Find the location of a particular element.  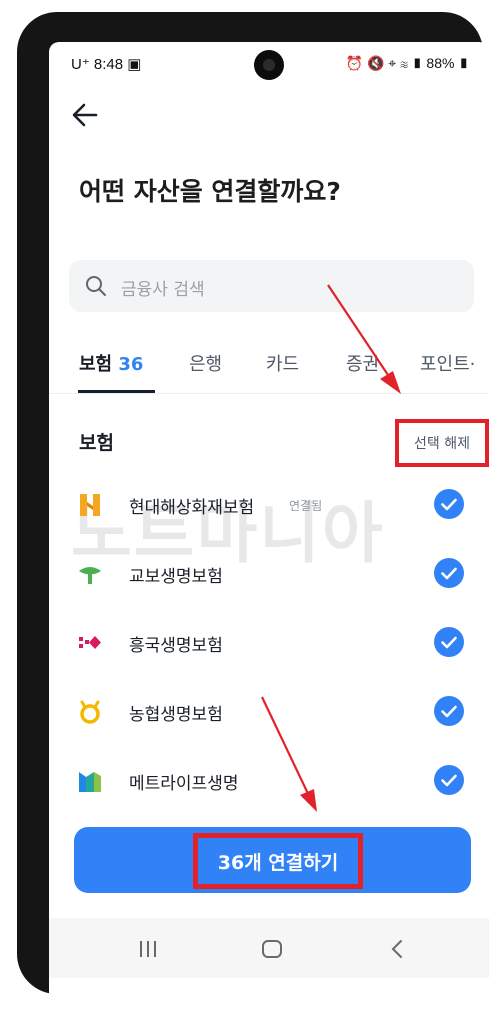

insurer-name: 농협생명보험 is located at coordinates (176, 715).